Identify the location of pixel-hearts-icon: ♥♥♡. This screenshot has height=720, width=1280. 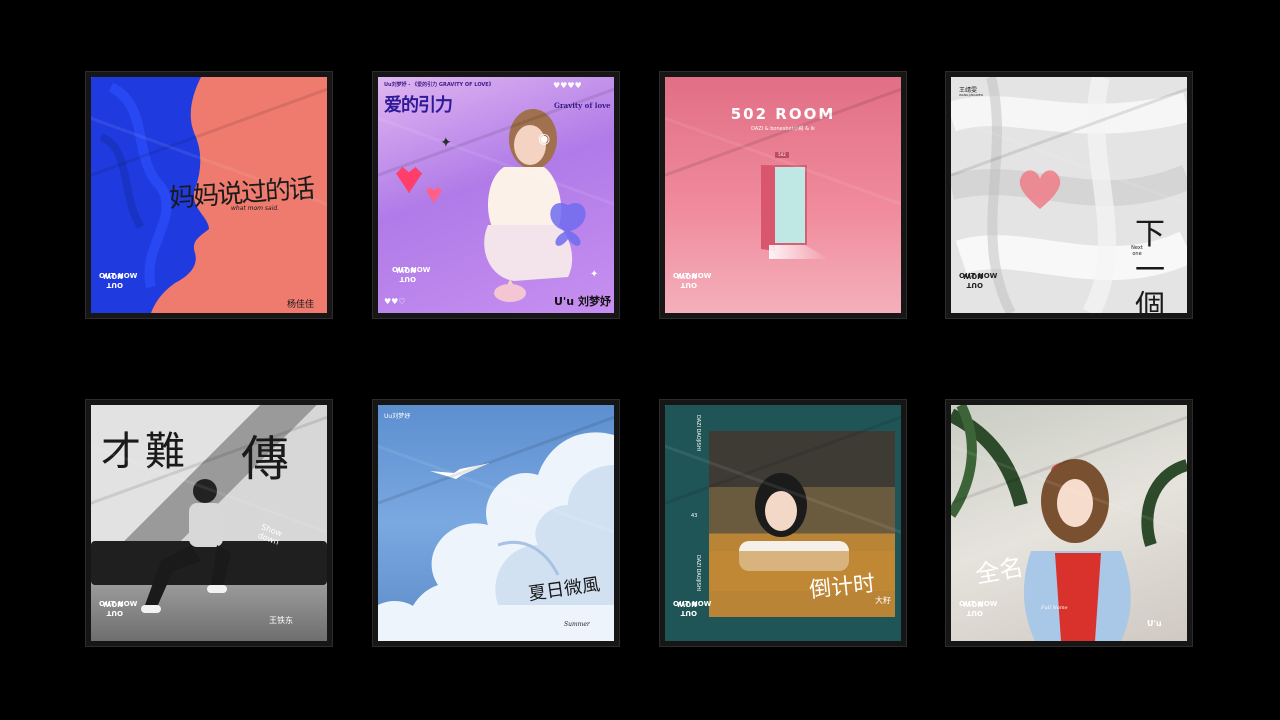
(395, 301).